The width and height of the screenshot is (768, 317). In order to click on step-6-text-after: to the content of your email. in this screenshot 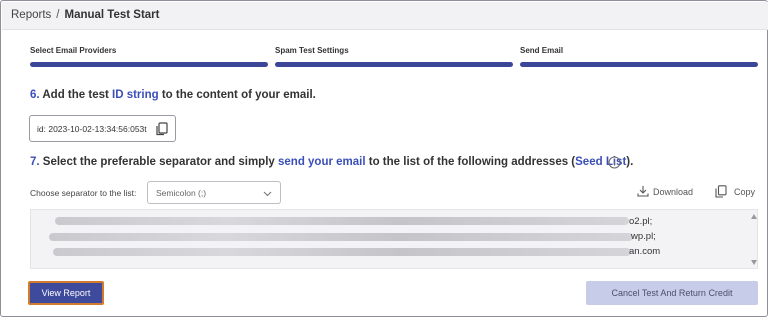, I will do `click(237, 95)`.